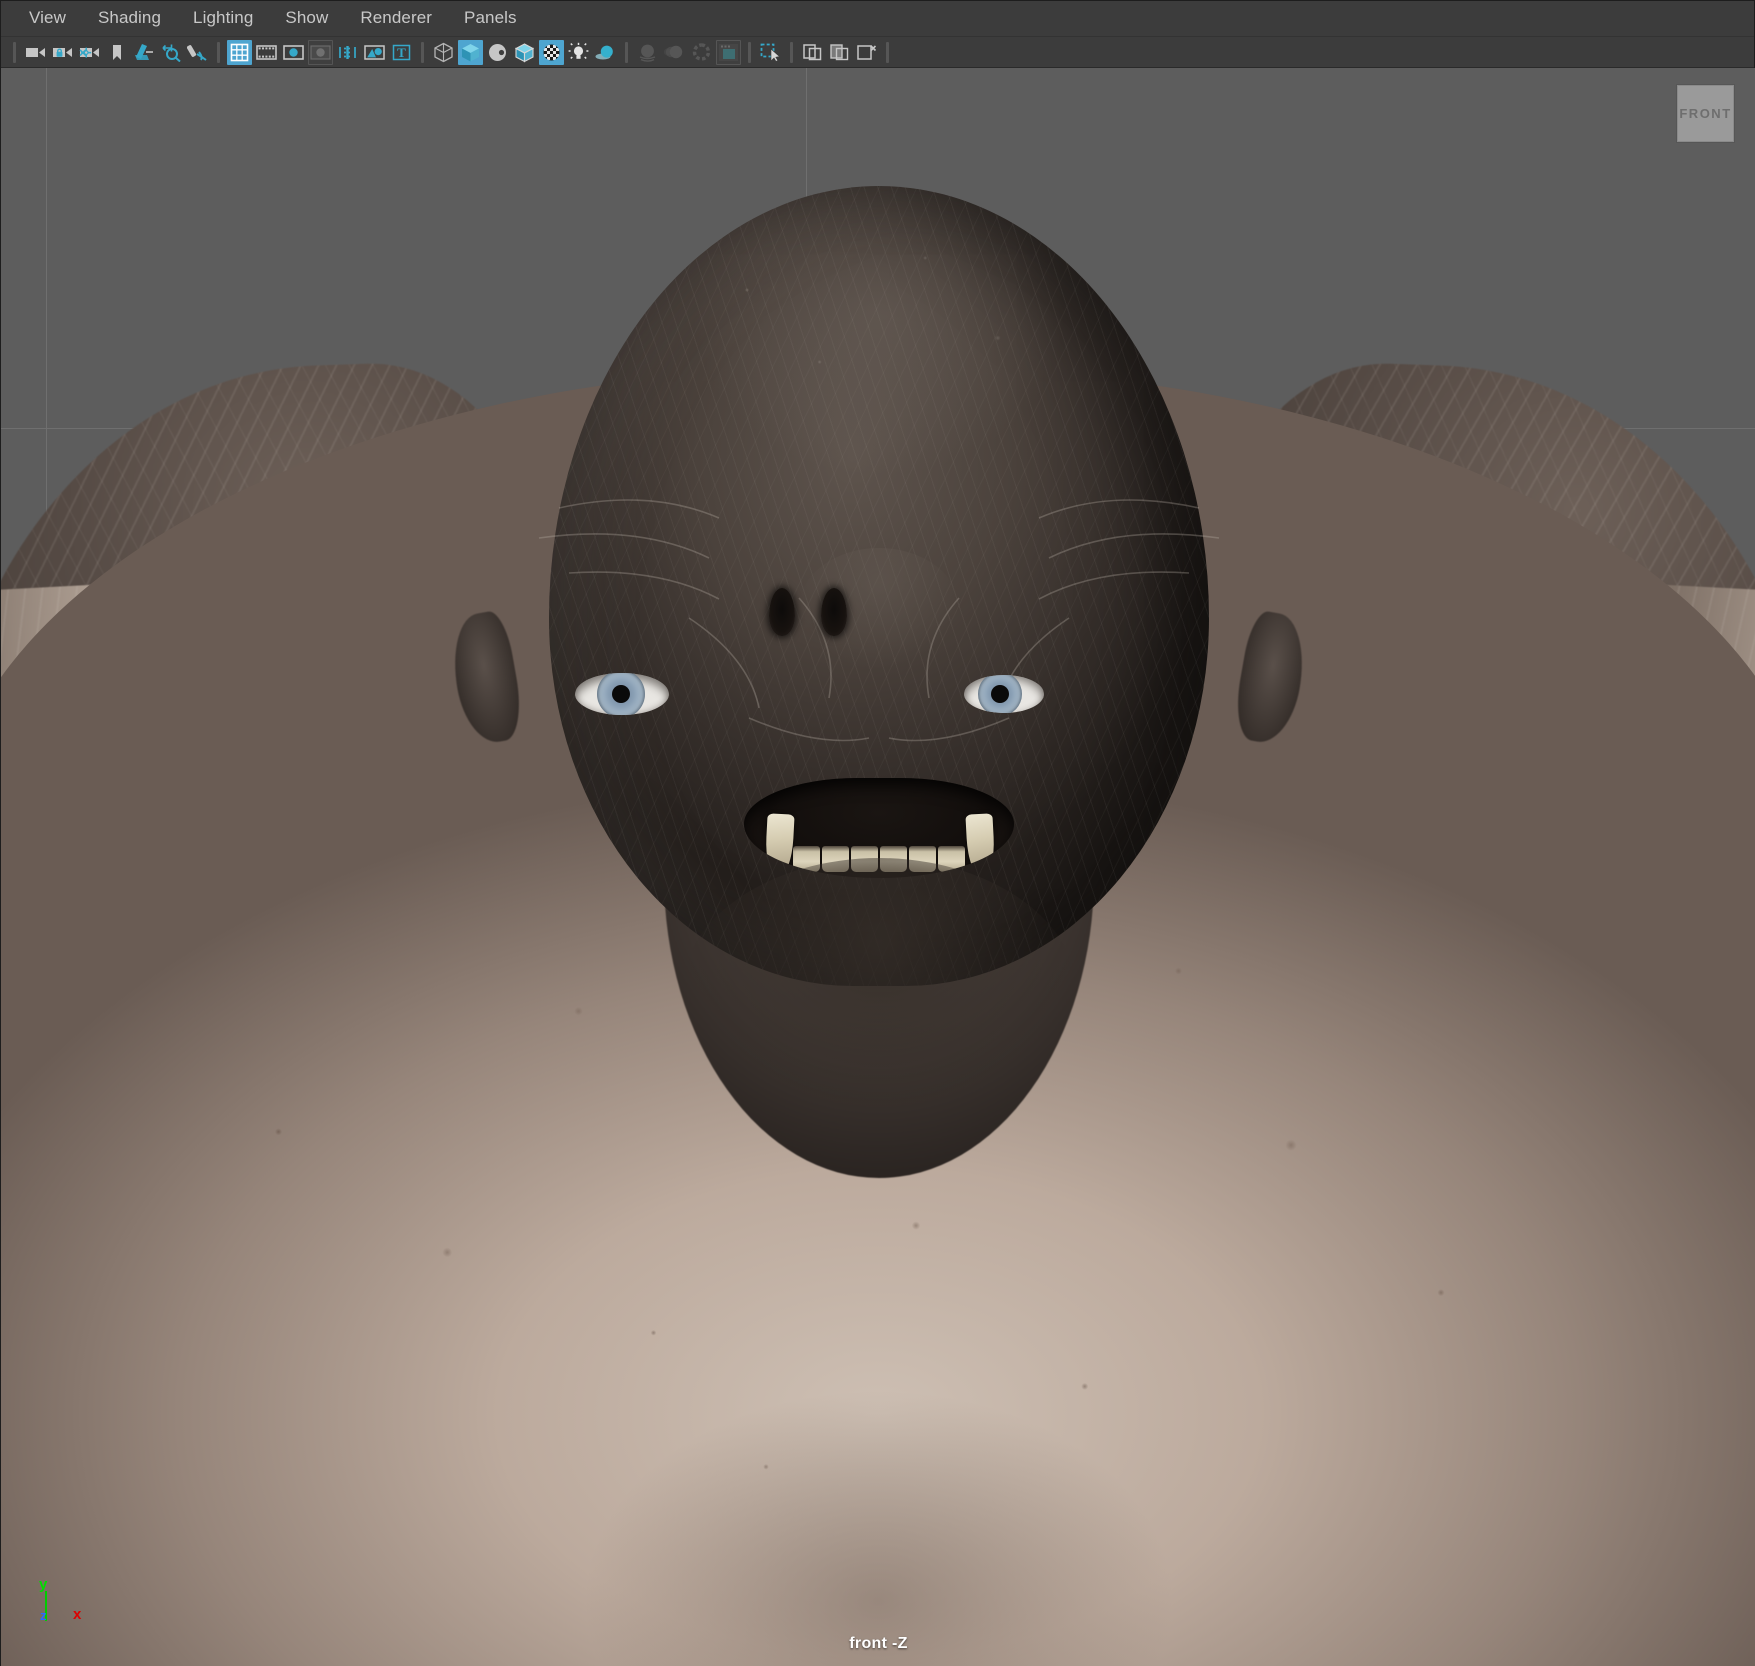 This screenshot has height=1666, width=1755. I want to click on image-plane-icon, so click(143, 52).